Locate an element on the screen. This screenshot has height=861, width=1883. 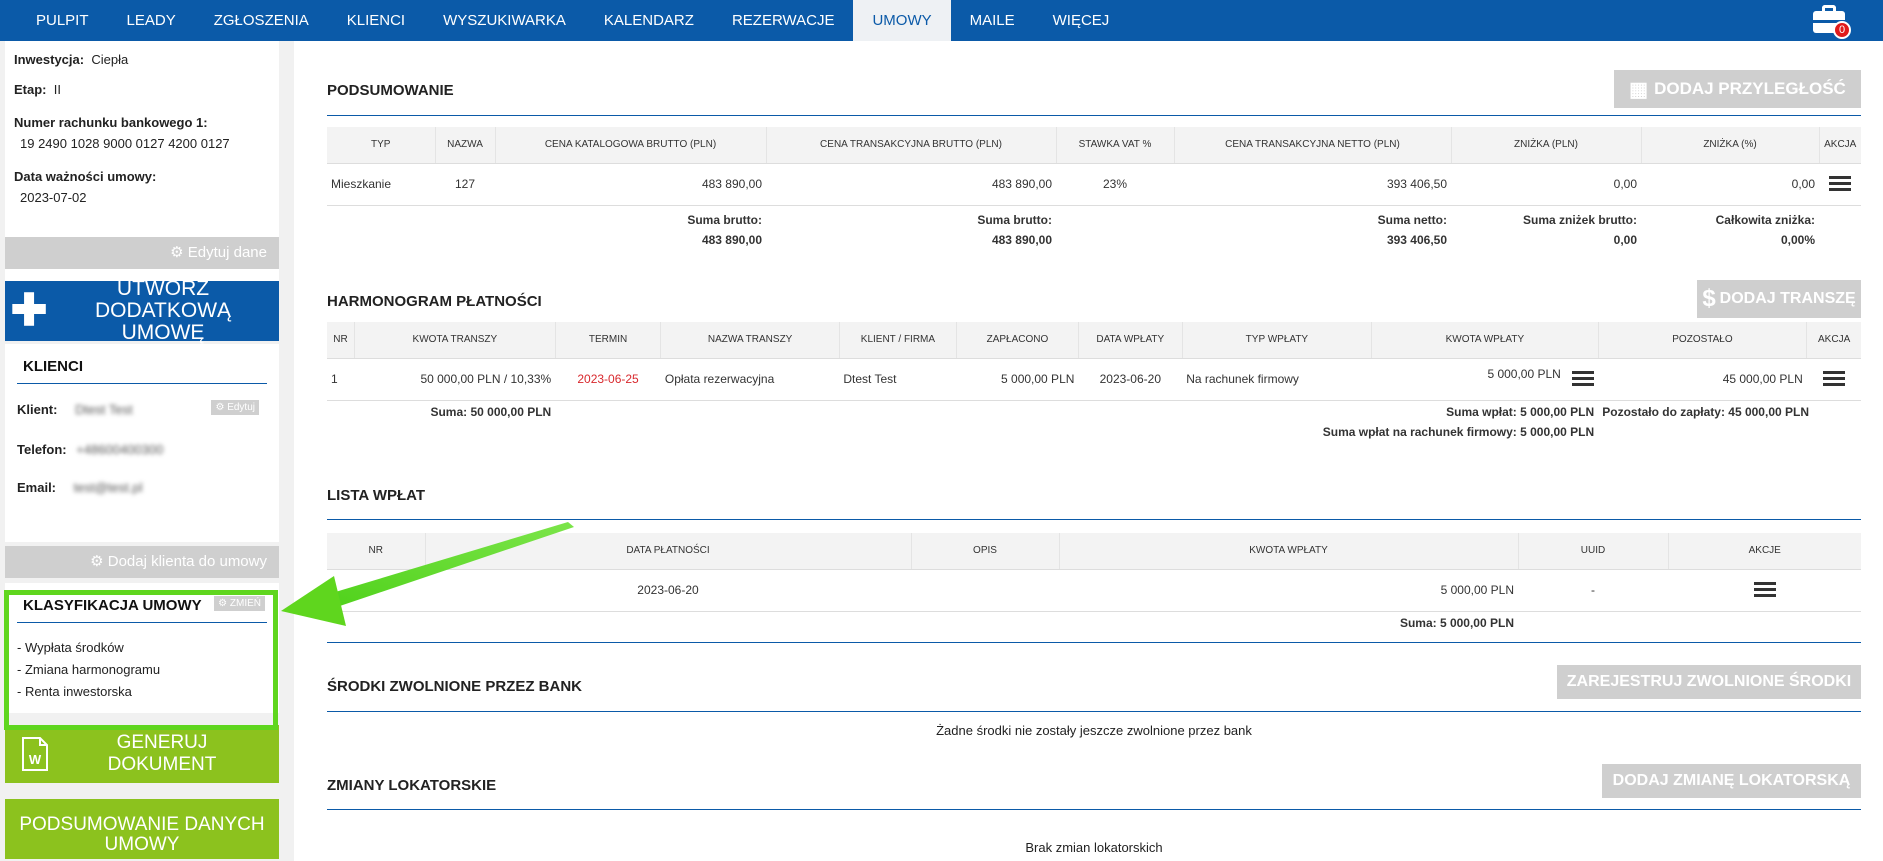
col-header: STAWKA VAT % is located at coordinates (1115, 145).